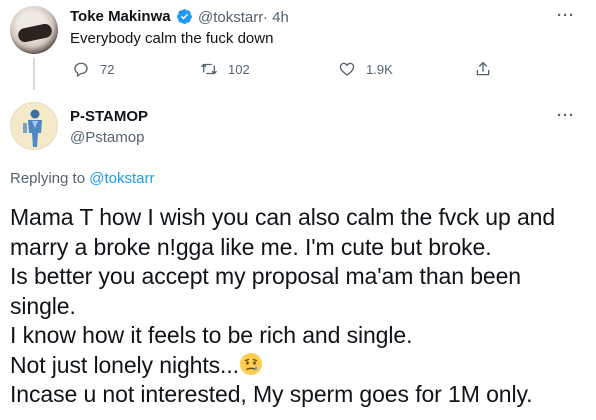 The image size is (596, 420). I want to click on share-button, so click(483, 69).